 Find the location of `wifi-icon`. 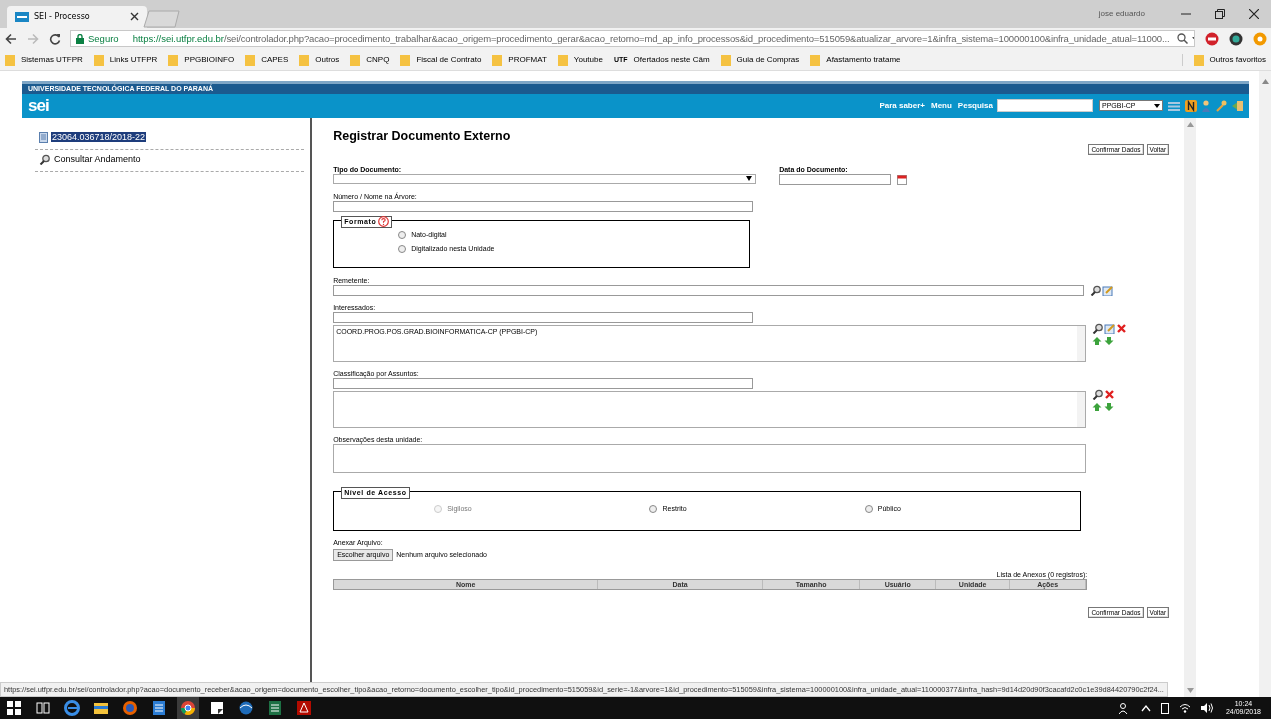

wifi-icon is located at coordinates (1184, 708).